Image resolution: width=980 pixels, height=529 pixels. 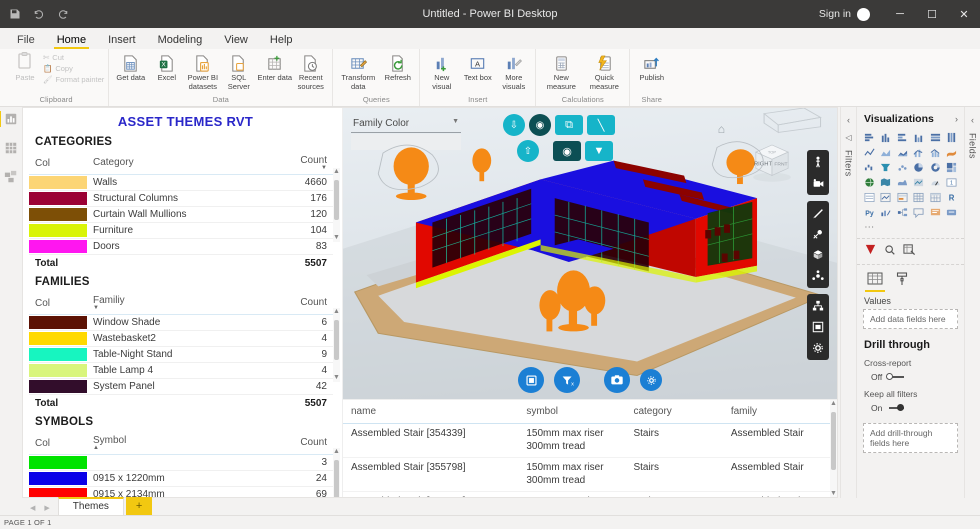 What do you see at coordinates (274, 67) in the screenshot?
I see `enter-data-button: Enter data` at bounding box center [274, 67].